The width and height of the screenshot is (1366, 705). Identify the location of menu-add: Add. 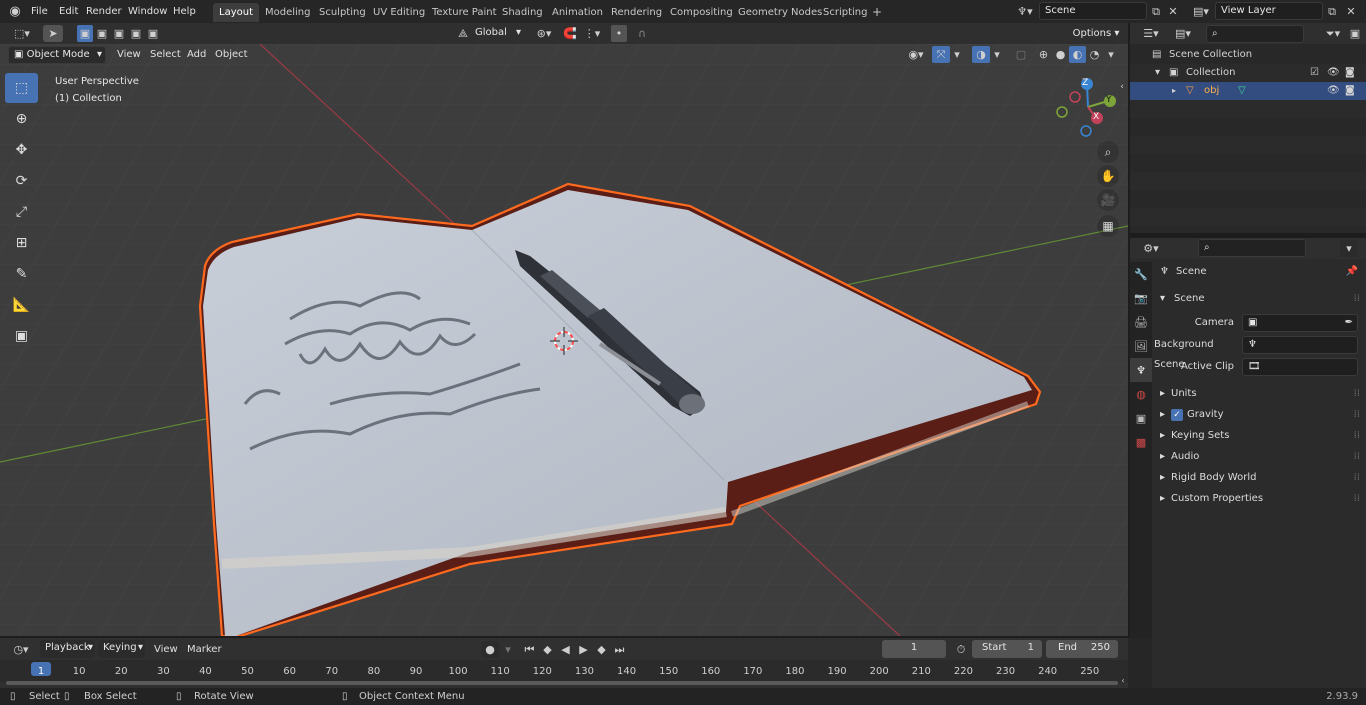
(196, 54).